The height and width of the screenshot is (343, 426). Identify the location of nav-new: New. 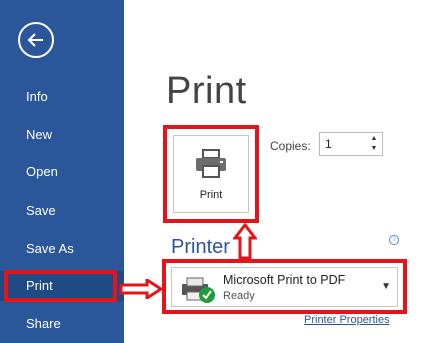
(62, 135).